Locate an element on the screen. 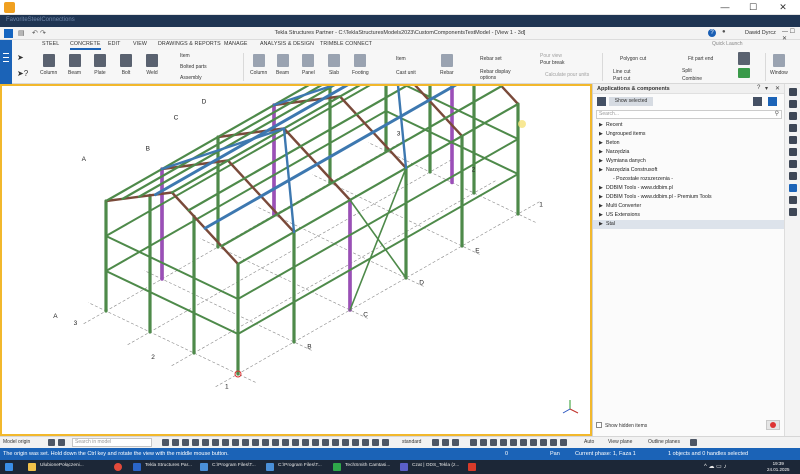 The height and width of the screenshot is (474, 800). file-explorer-icon is located at coordinates (32, 467).